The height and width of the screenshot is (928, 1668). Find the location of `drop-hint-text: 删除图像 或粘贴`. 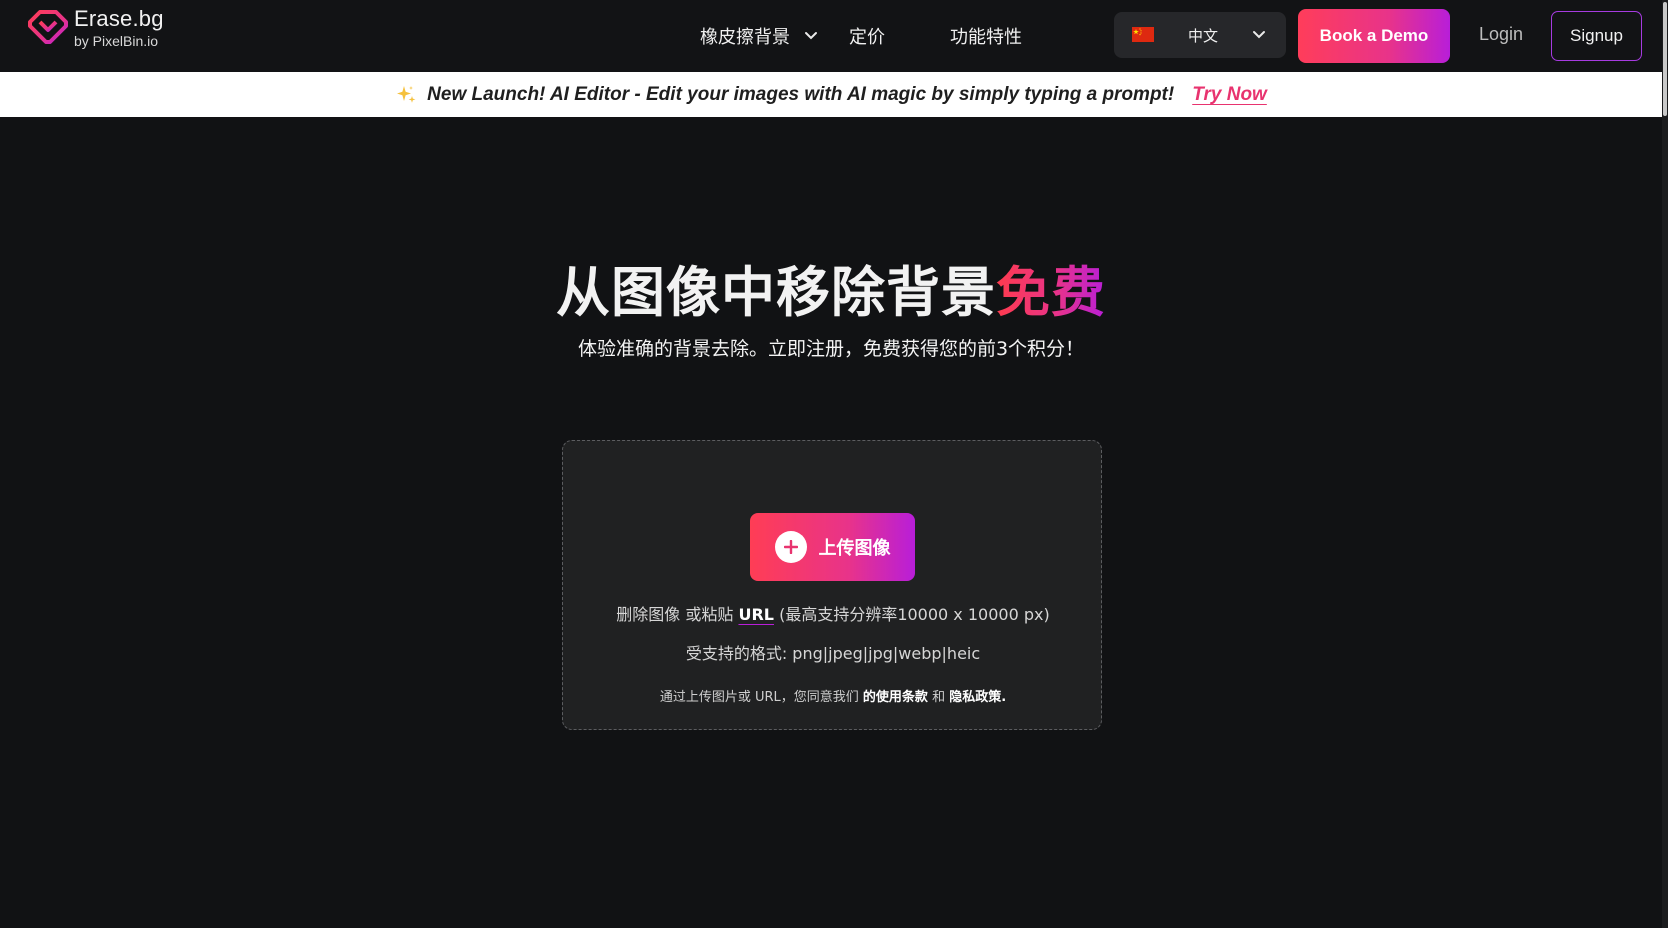

drop-hint-text: 删除图像 或粘贴 is located at coordinates (675, 614).